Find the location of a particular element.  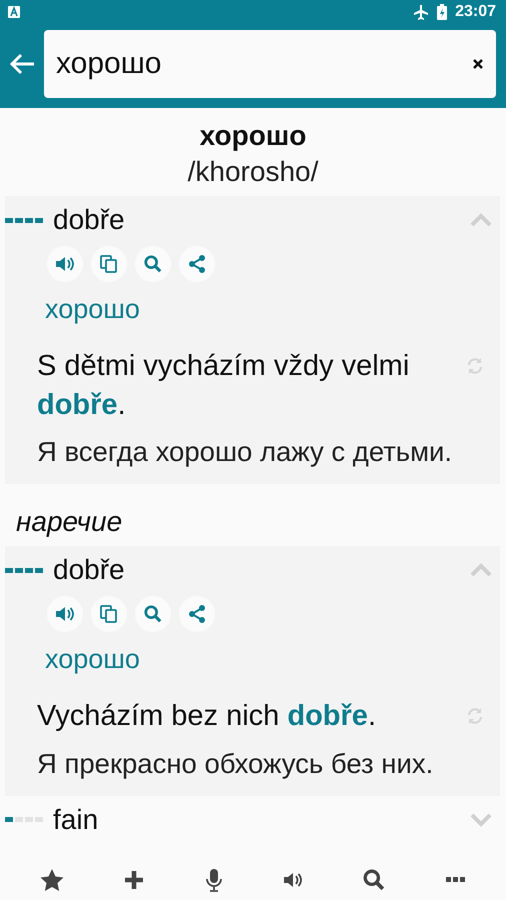

search-input: хорошо is located at coordinates (263, 64).